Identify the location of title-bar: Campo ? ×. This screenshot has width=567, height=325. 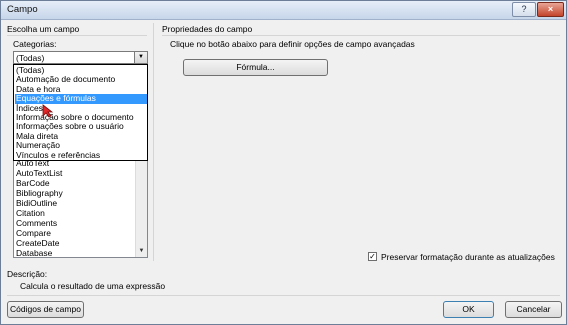
(283, 10).